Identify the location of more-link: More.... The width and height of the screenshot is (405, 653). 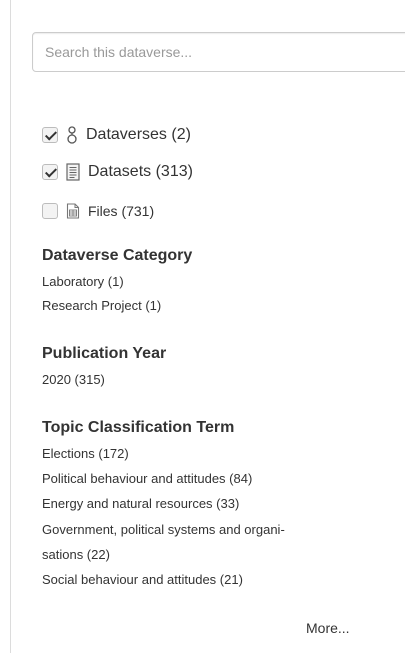
(328, 628).